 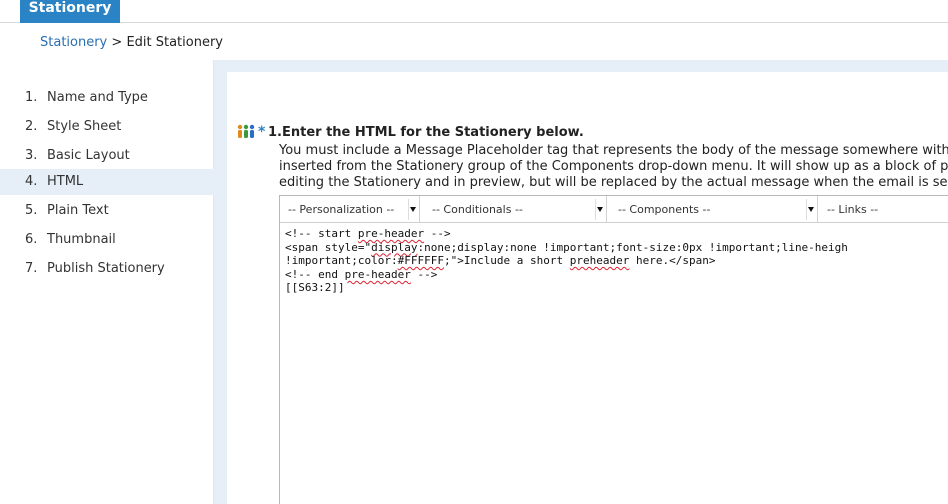 What do you see at coordinates (31, 210) in the screenshot?
I see `step-number: 5.` at bounding box center [31, 210].